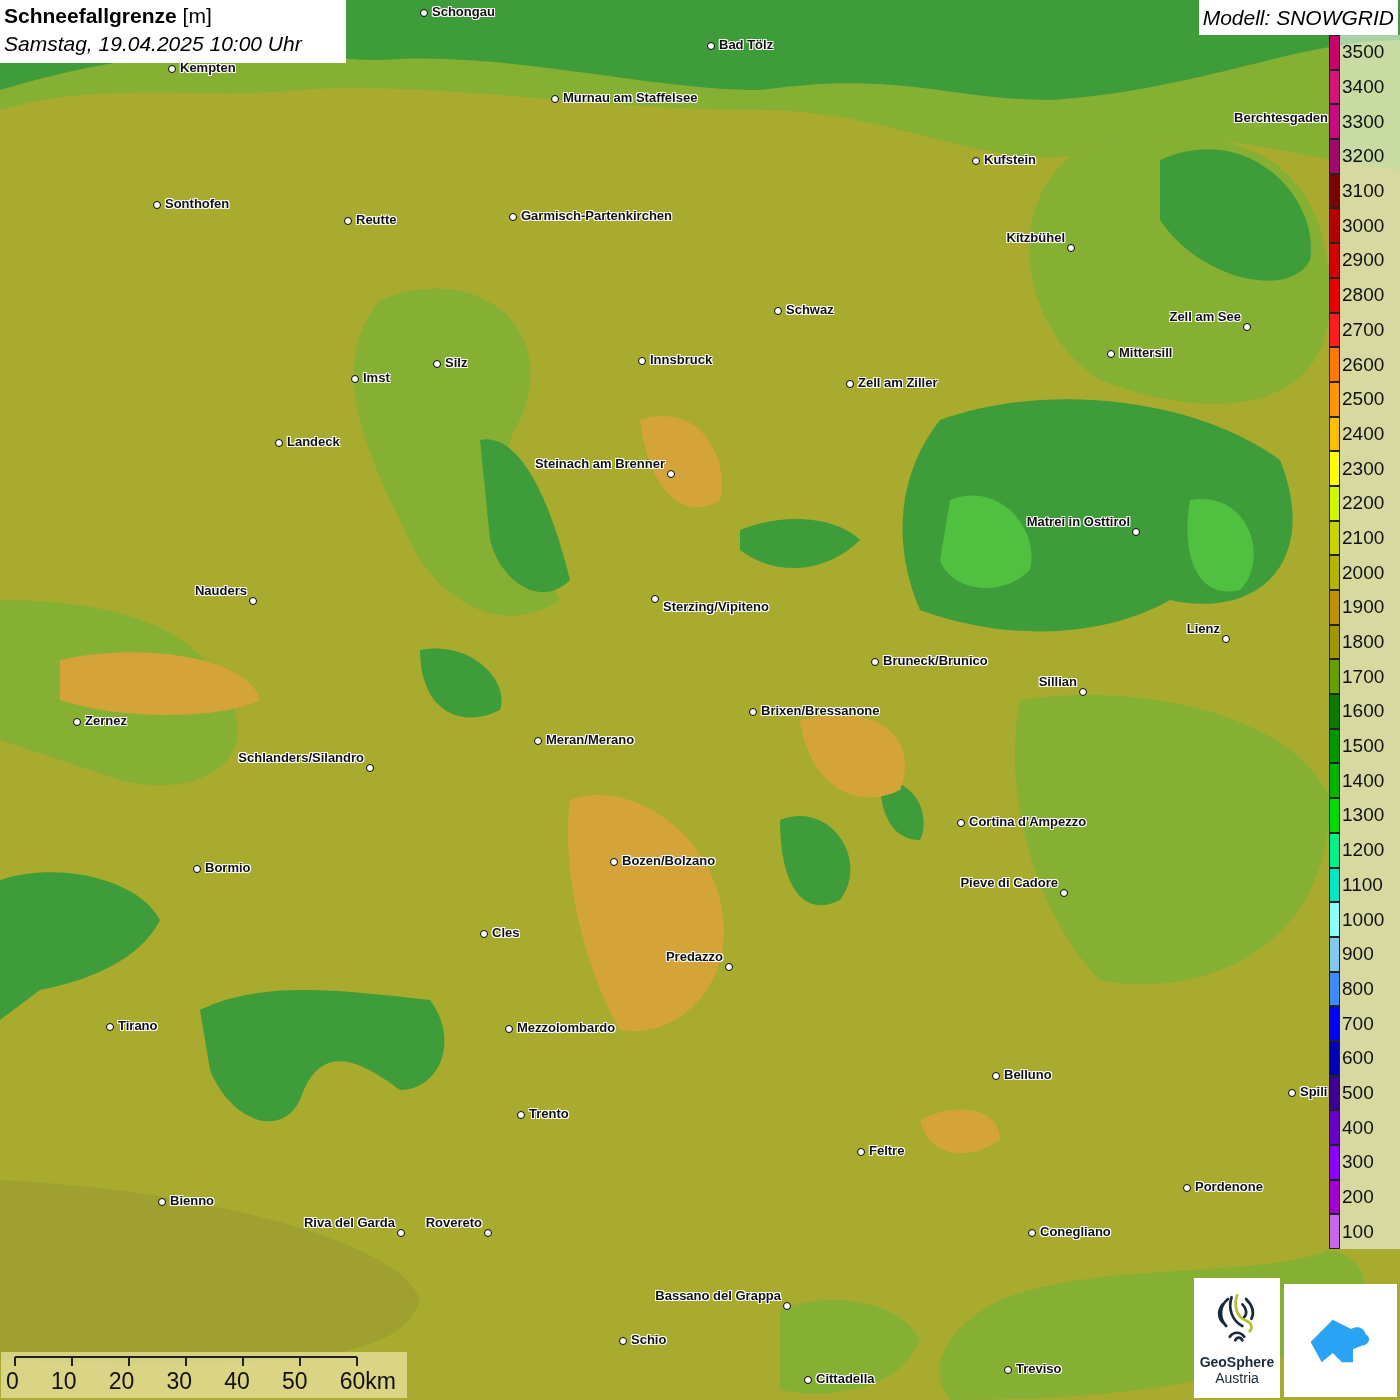 Image resolution: width=1400 pixels, height=1400 pixels. I want to click on scale-label: 10, so click(63, 1381).